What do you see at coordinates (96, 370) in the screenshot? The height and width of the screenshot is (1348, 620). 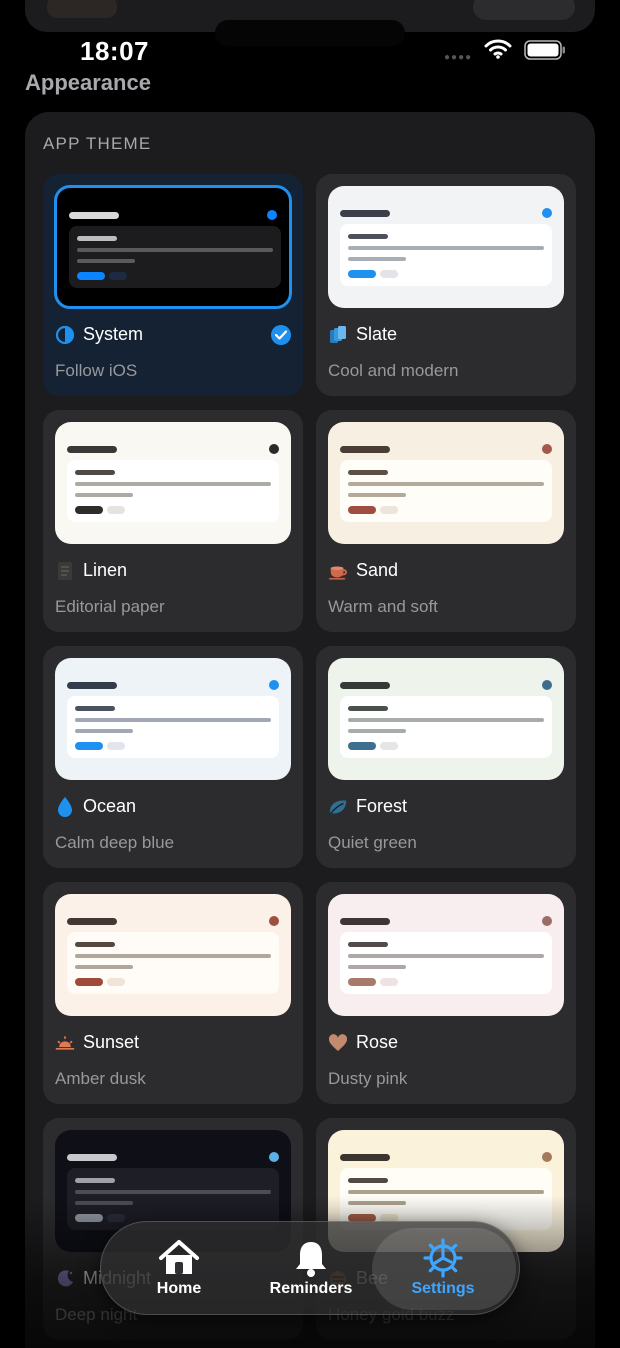 I see `theme-description: Follow iOS` at bounding box center [96, 370].